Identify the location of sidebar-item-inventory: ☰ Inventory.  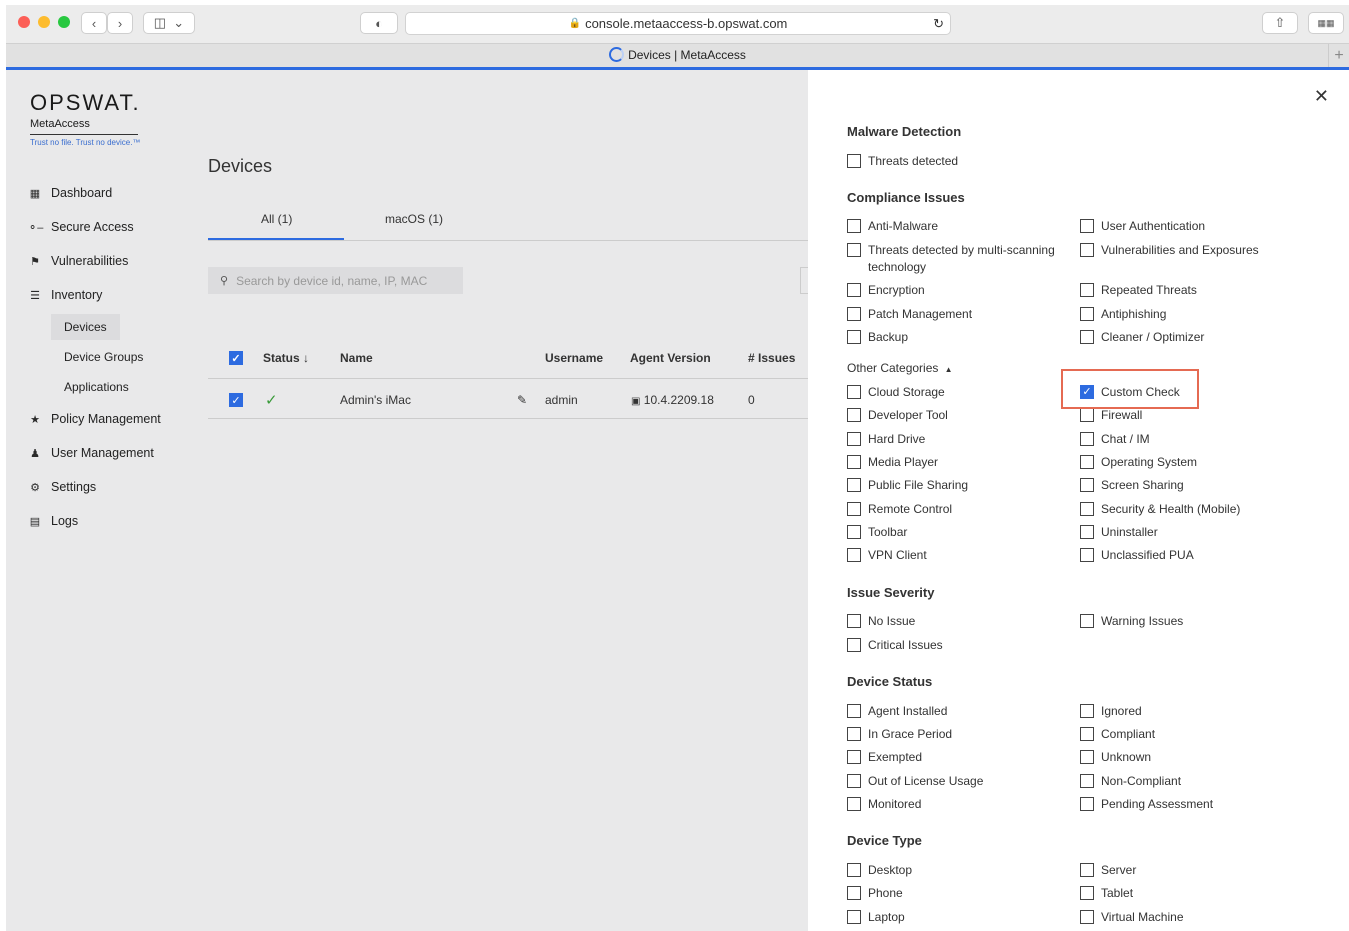
(118, 295).